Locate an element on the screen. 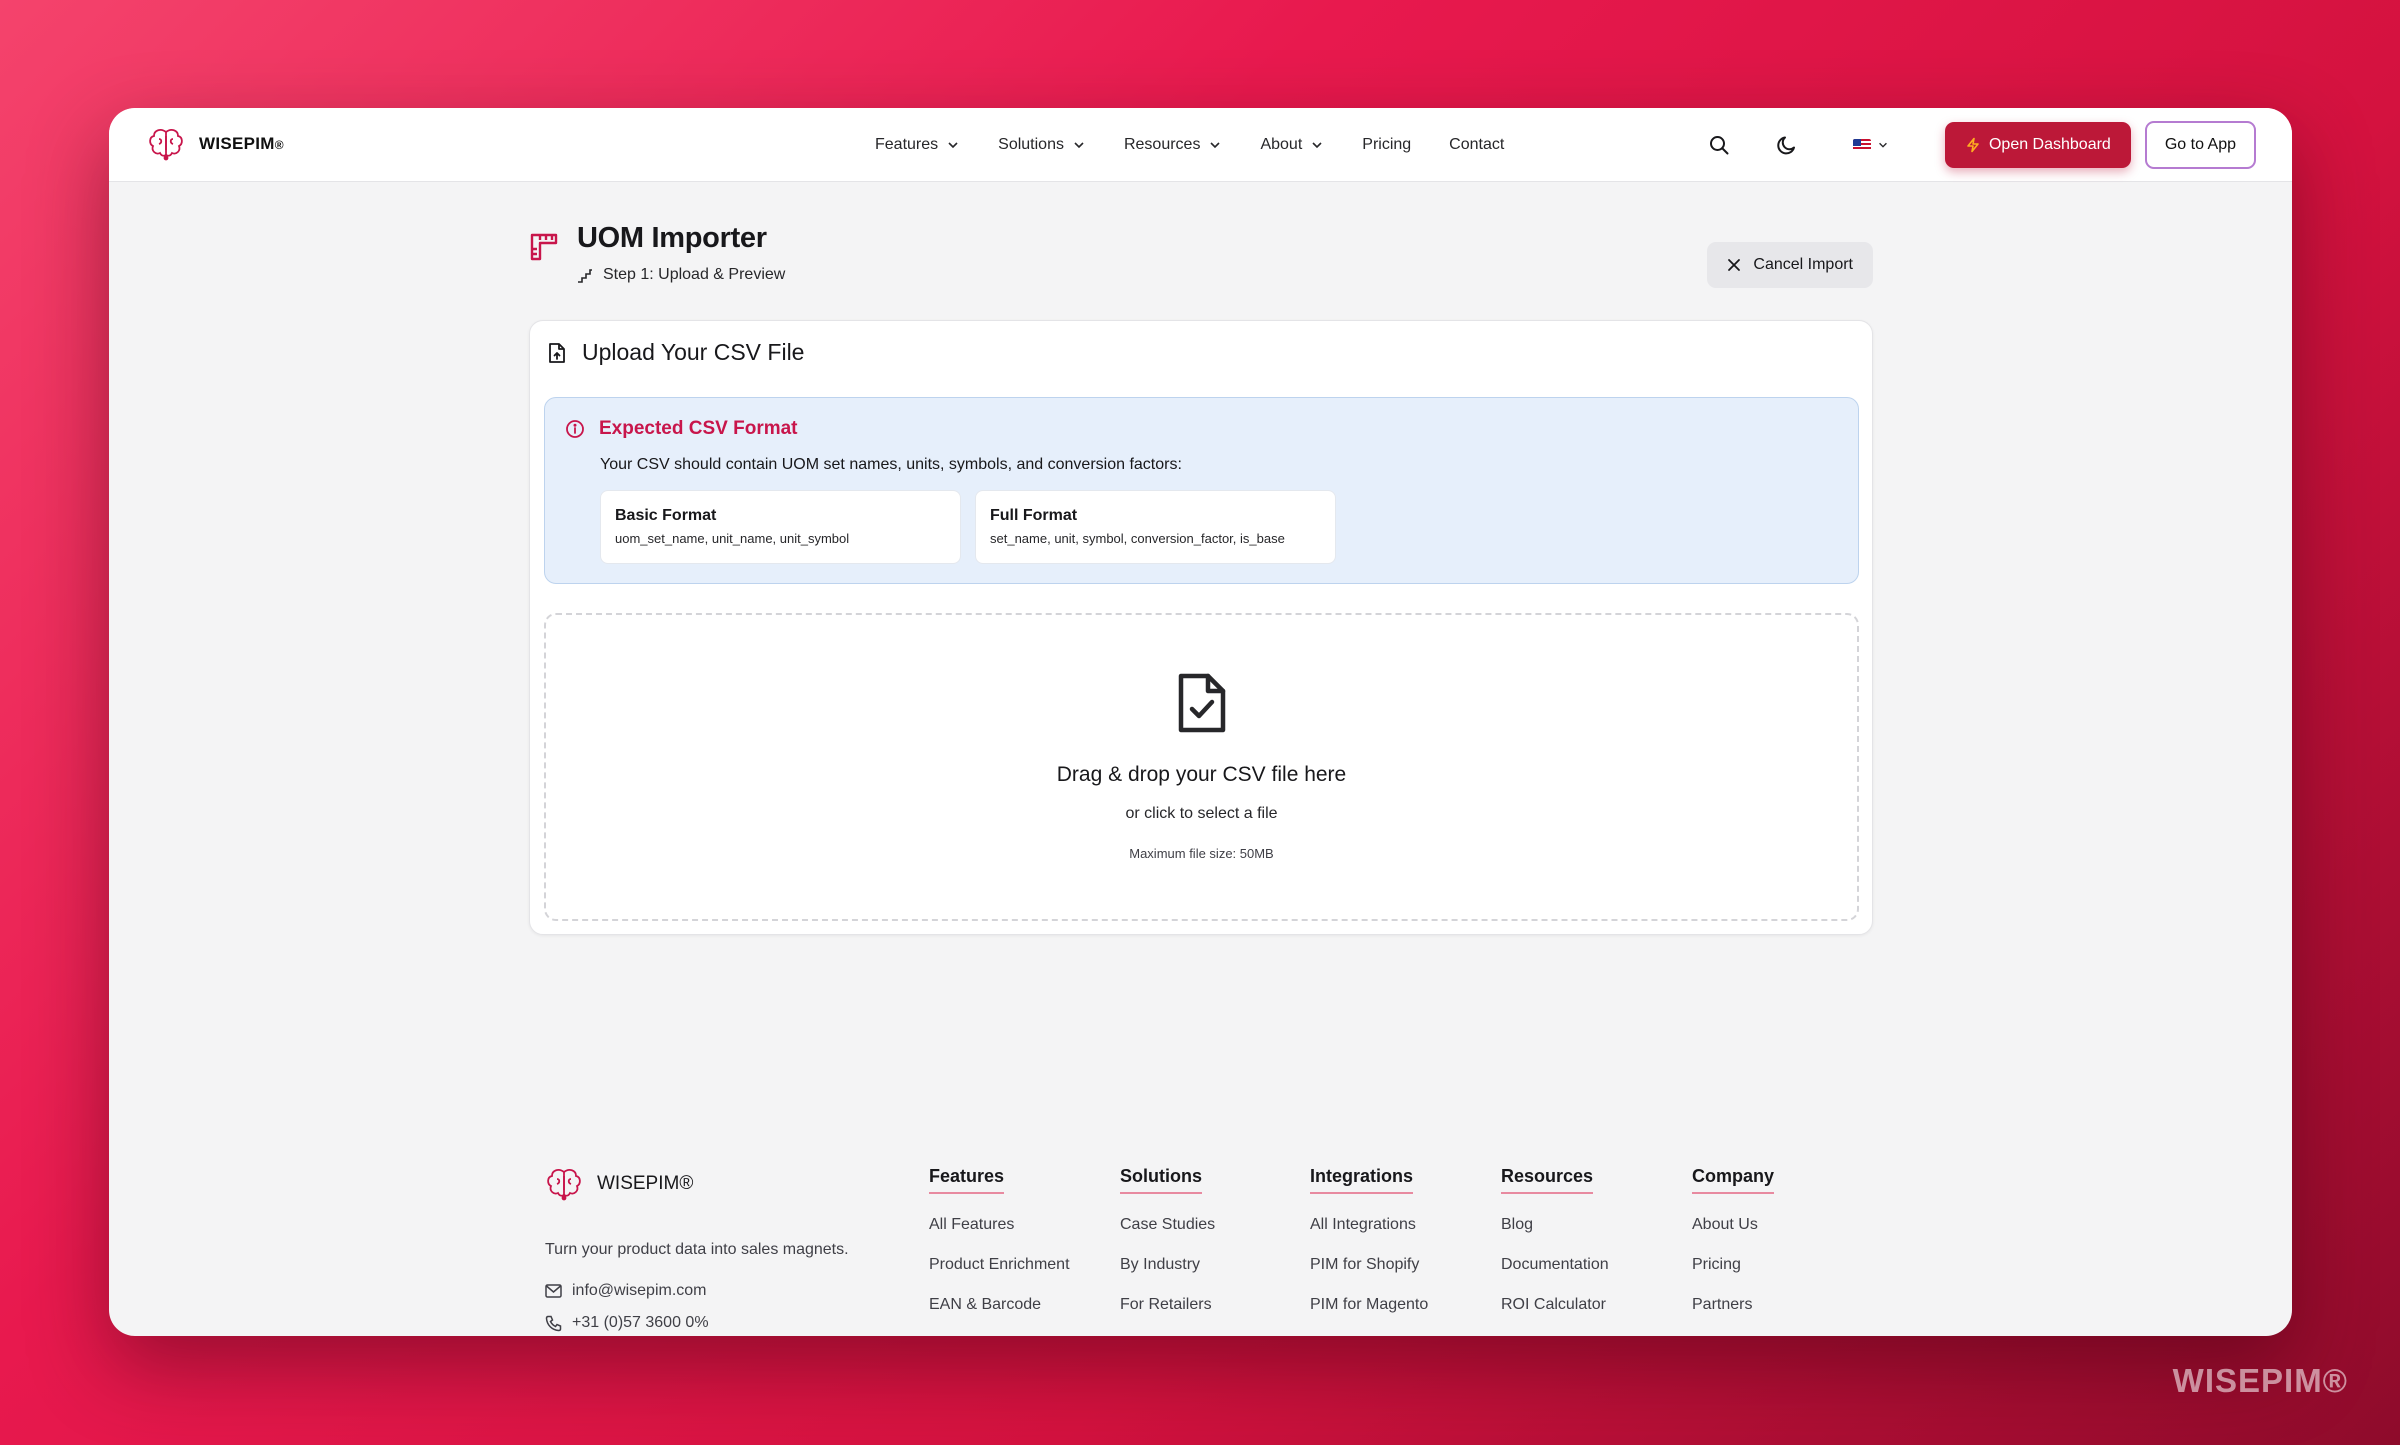 This screenshot has width=2400, height=1445. nav-label: Pricing is located at coordinates (1387, 144).